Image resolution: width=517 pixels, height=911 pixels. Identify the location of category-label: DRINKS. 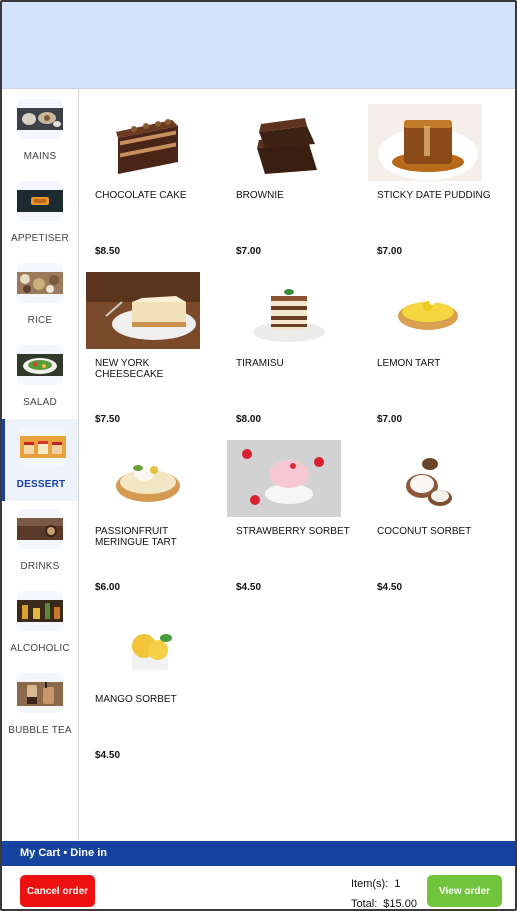
(40, 566).